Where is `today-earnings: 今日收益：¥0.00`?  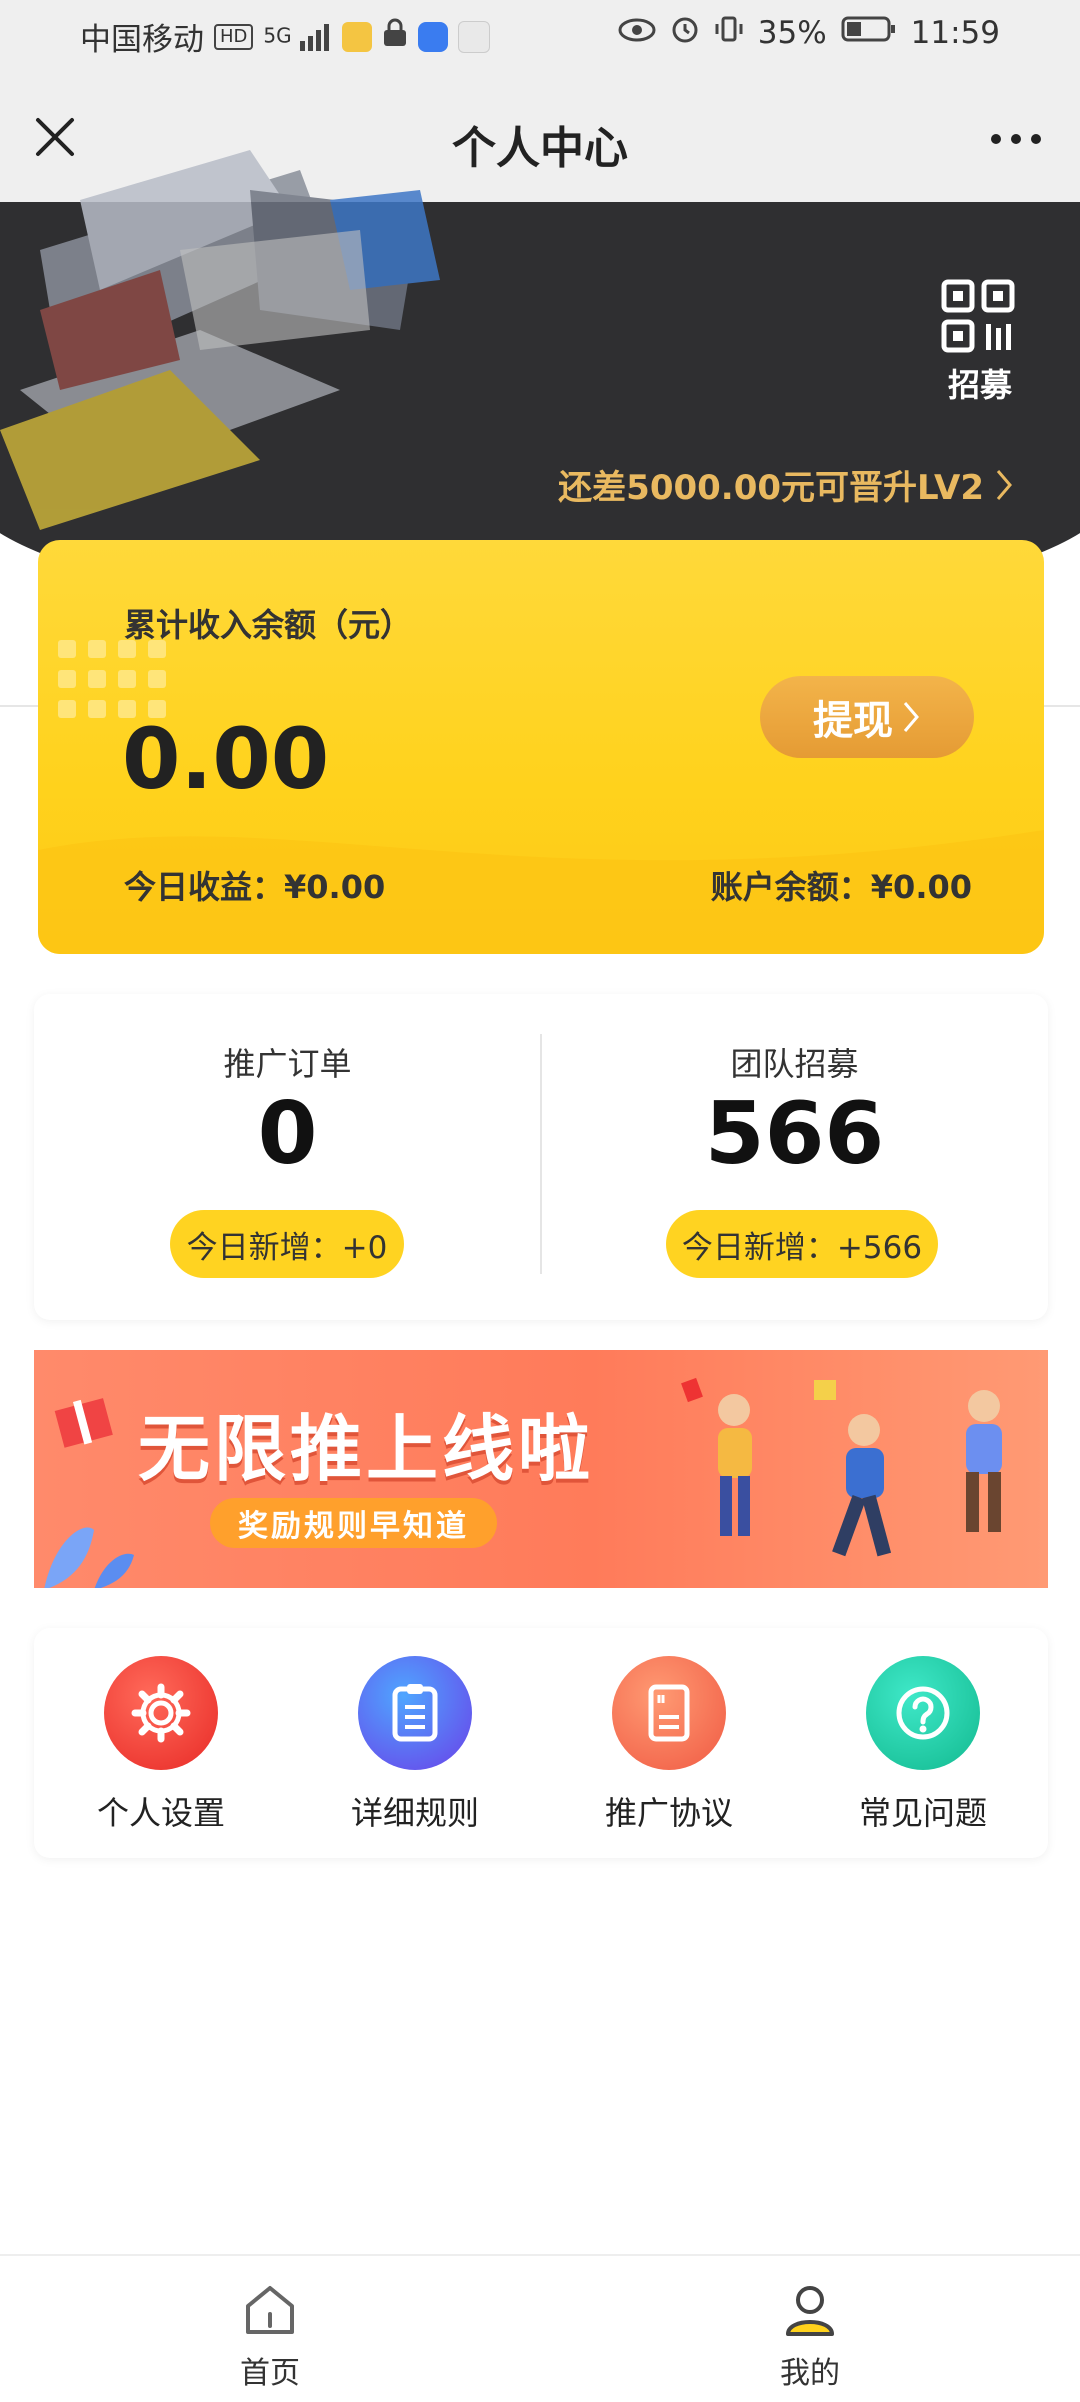 today-earnings: 今日收益：¥0.00 is located at coordinates (254, 885).